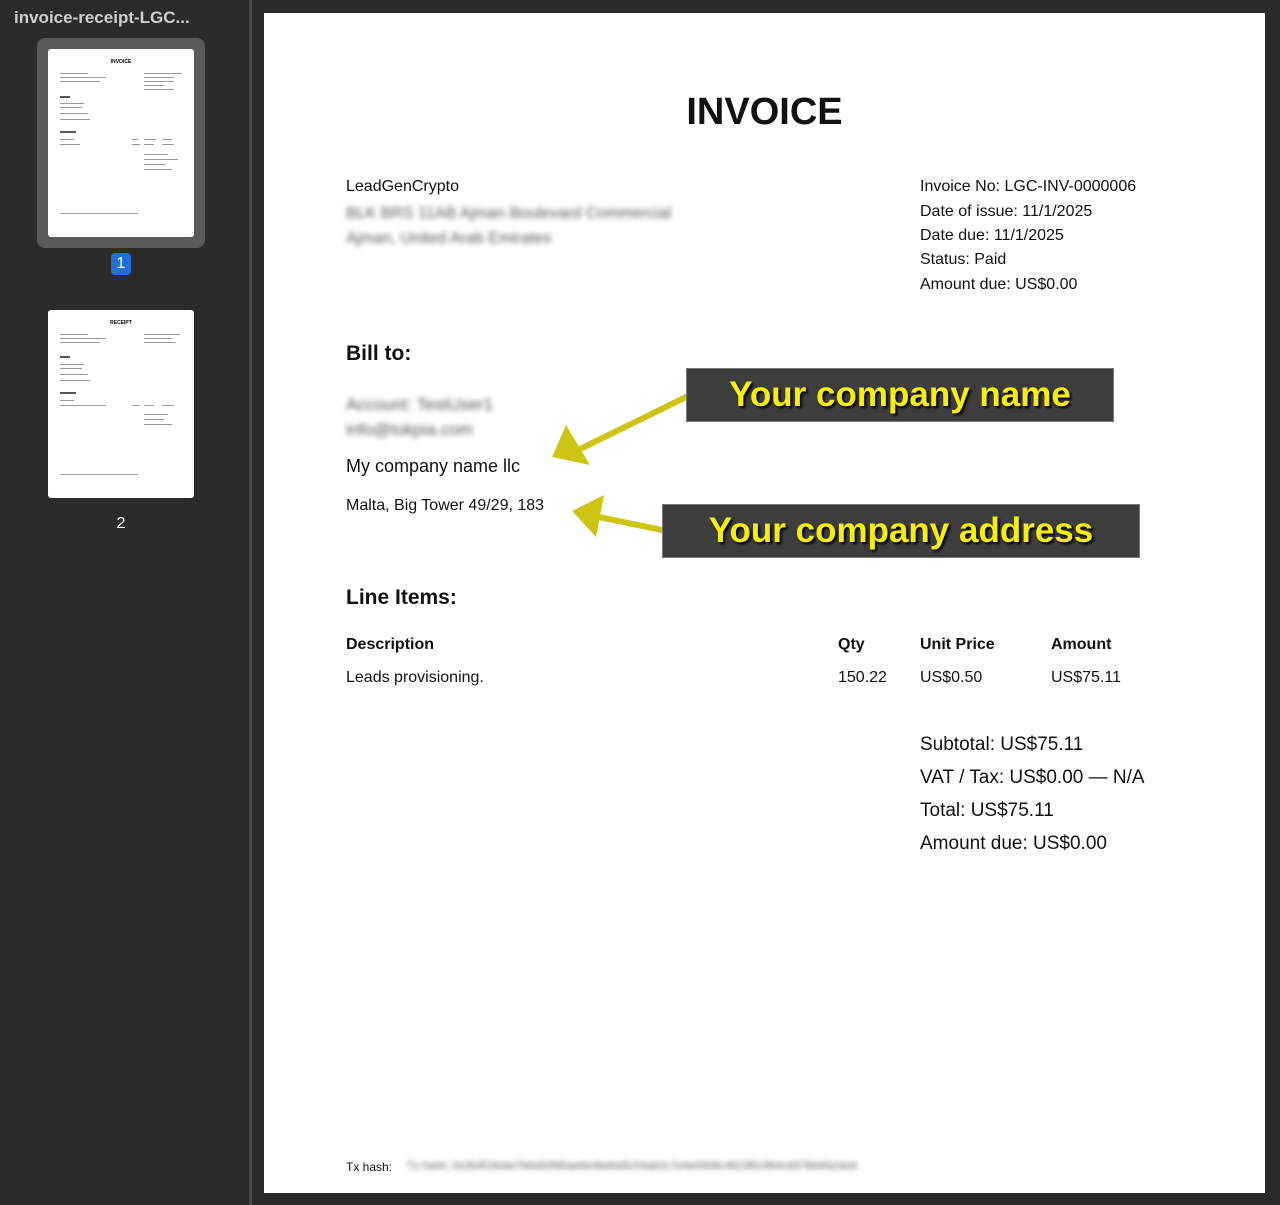  Describe the element at coordinates (1032, 777) in the screenshot. I see `vat-tax: VAT / Tax: US$0.00 — N/A` at that location.